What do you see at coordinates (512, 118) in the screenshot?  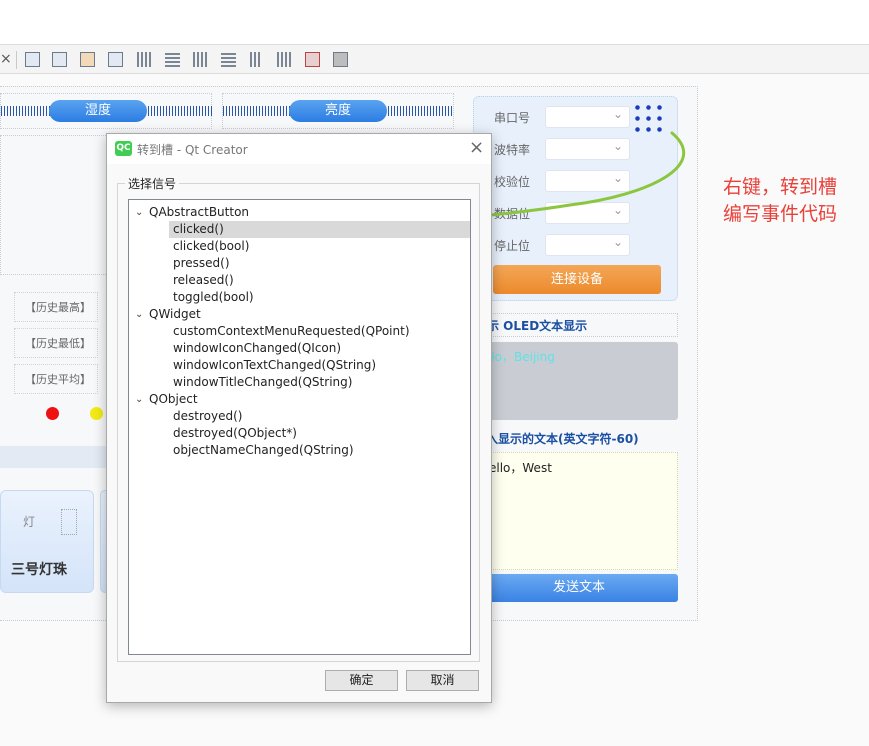 I see `serial-port-label: 串口号` at bounding box center [512, 118].